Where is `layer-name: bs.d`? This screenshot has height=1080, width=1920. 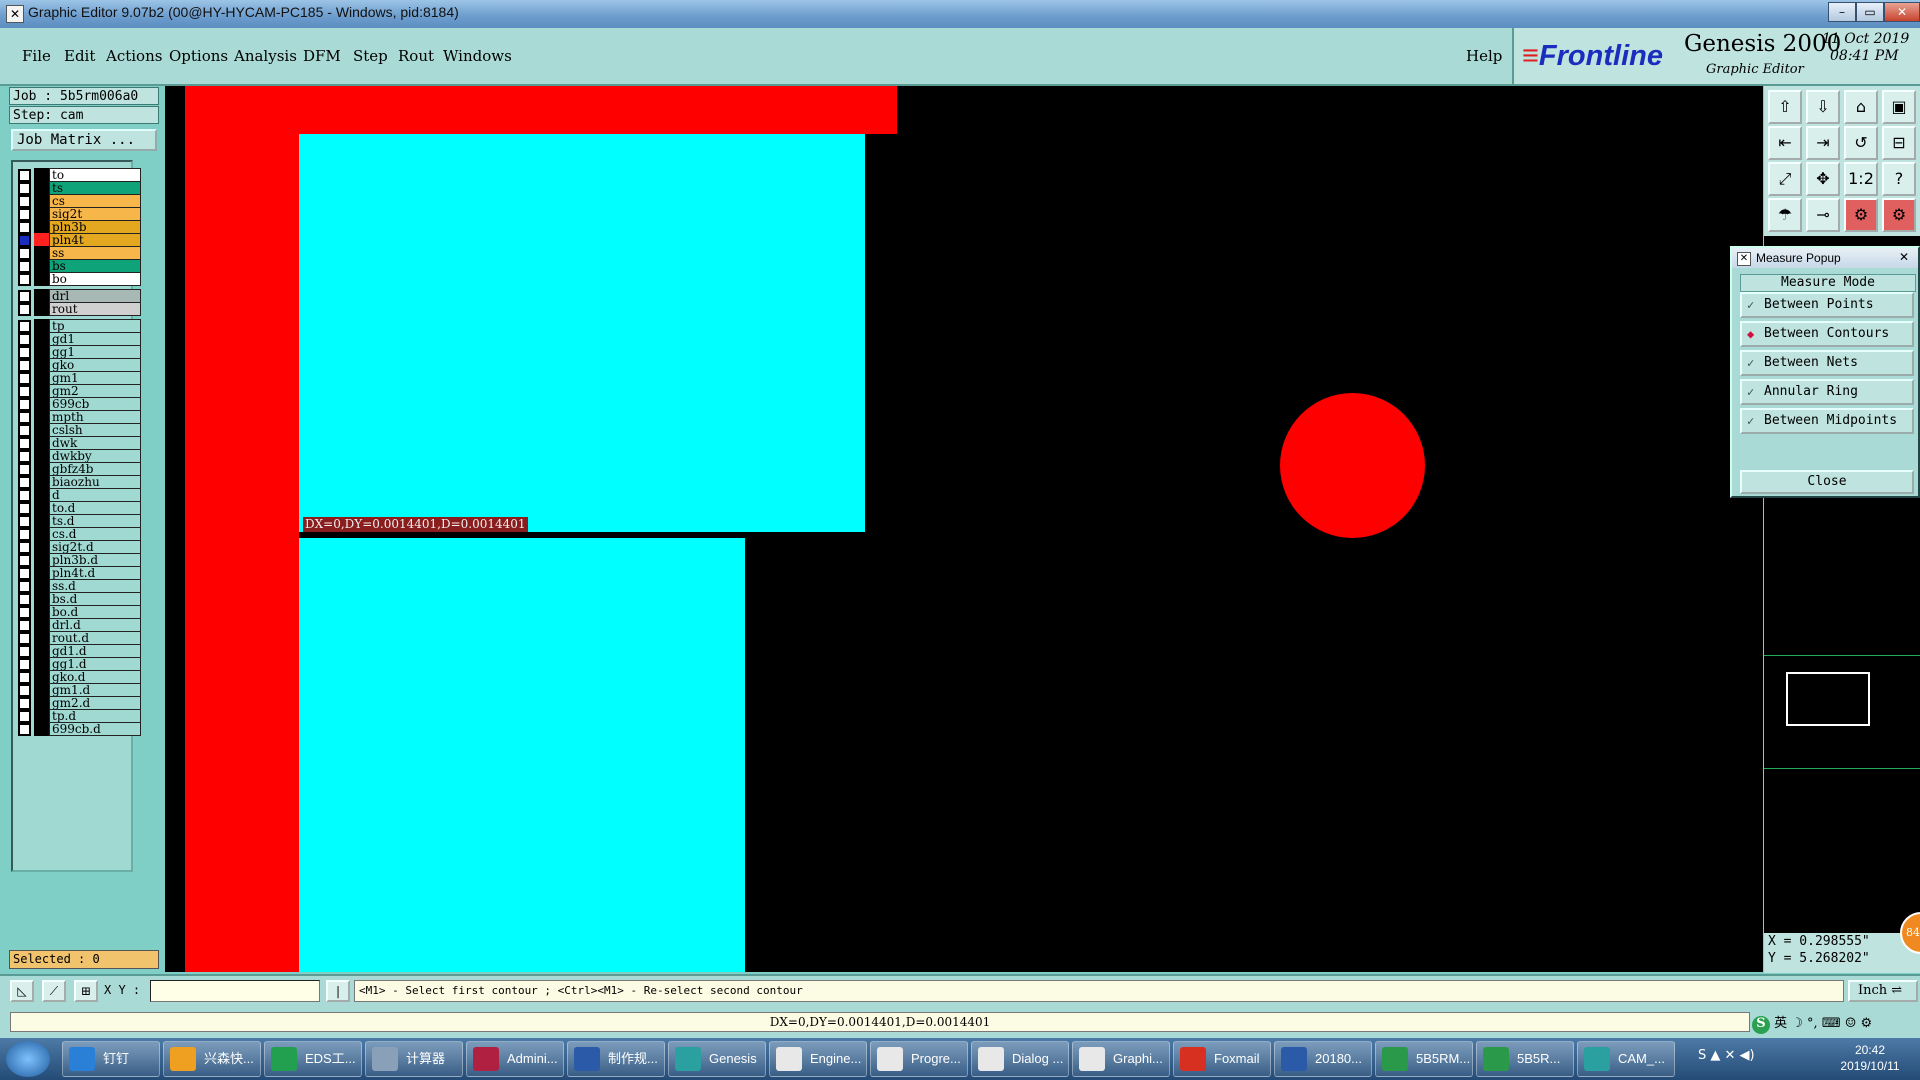 layer-name: bs.d is located at coordinates (95, 599).